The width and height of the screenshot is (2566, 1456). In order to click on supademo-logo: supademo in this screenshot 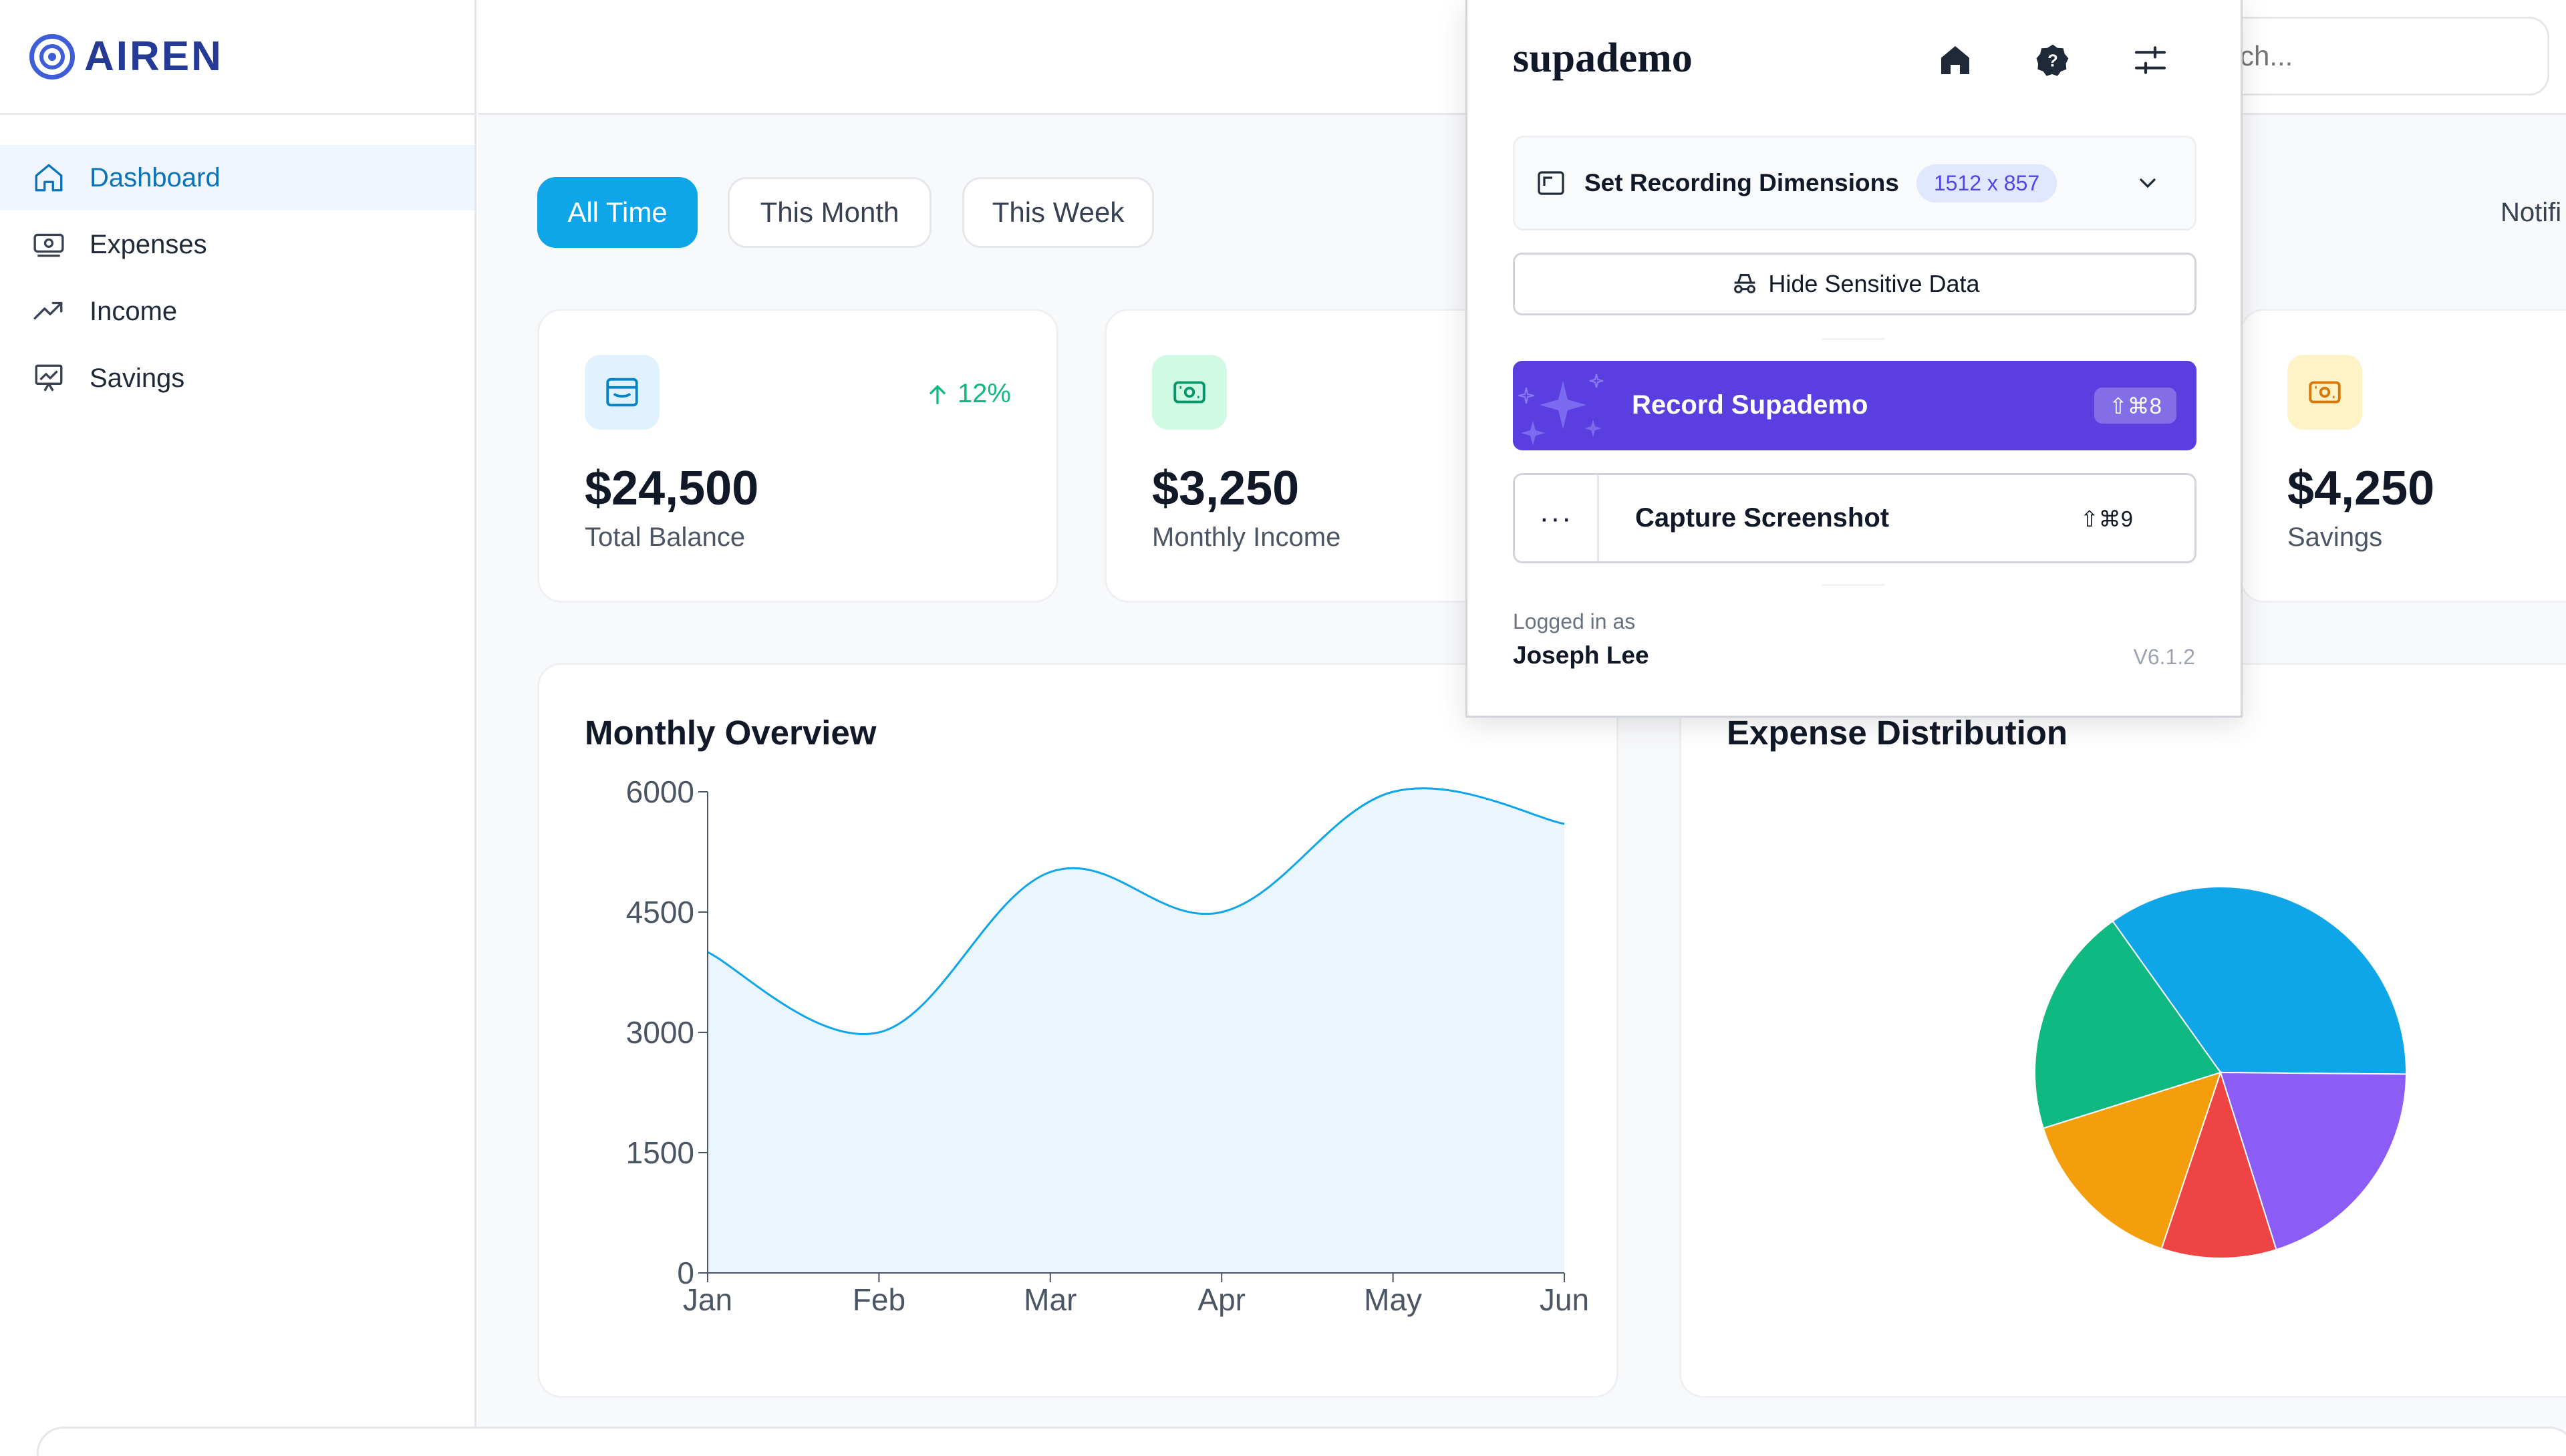, I will do `click(1603, 58)`.